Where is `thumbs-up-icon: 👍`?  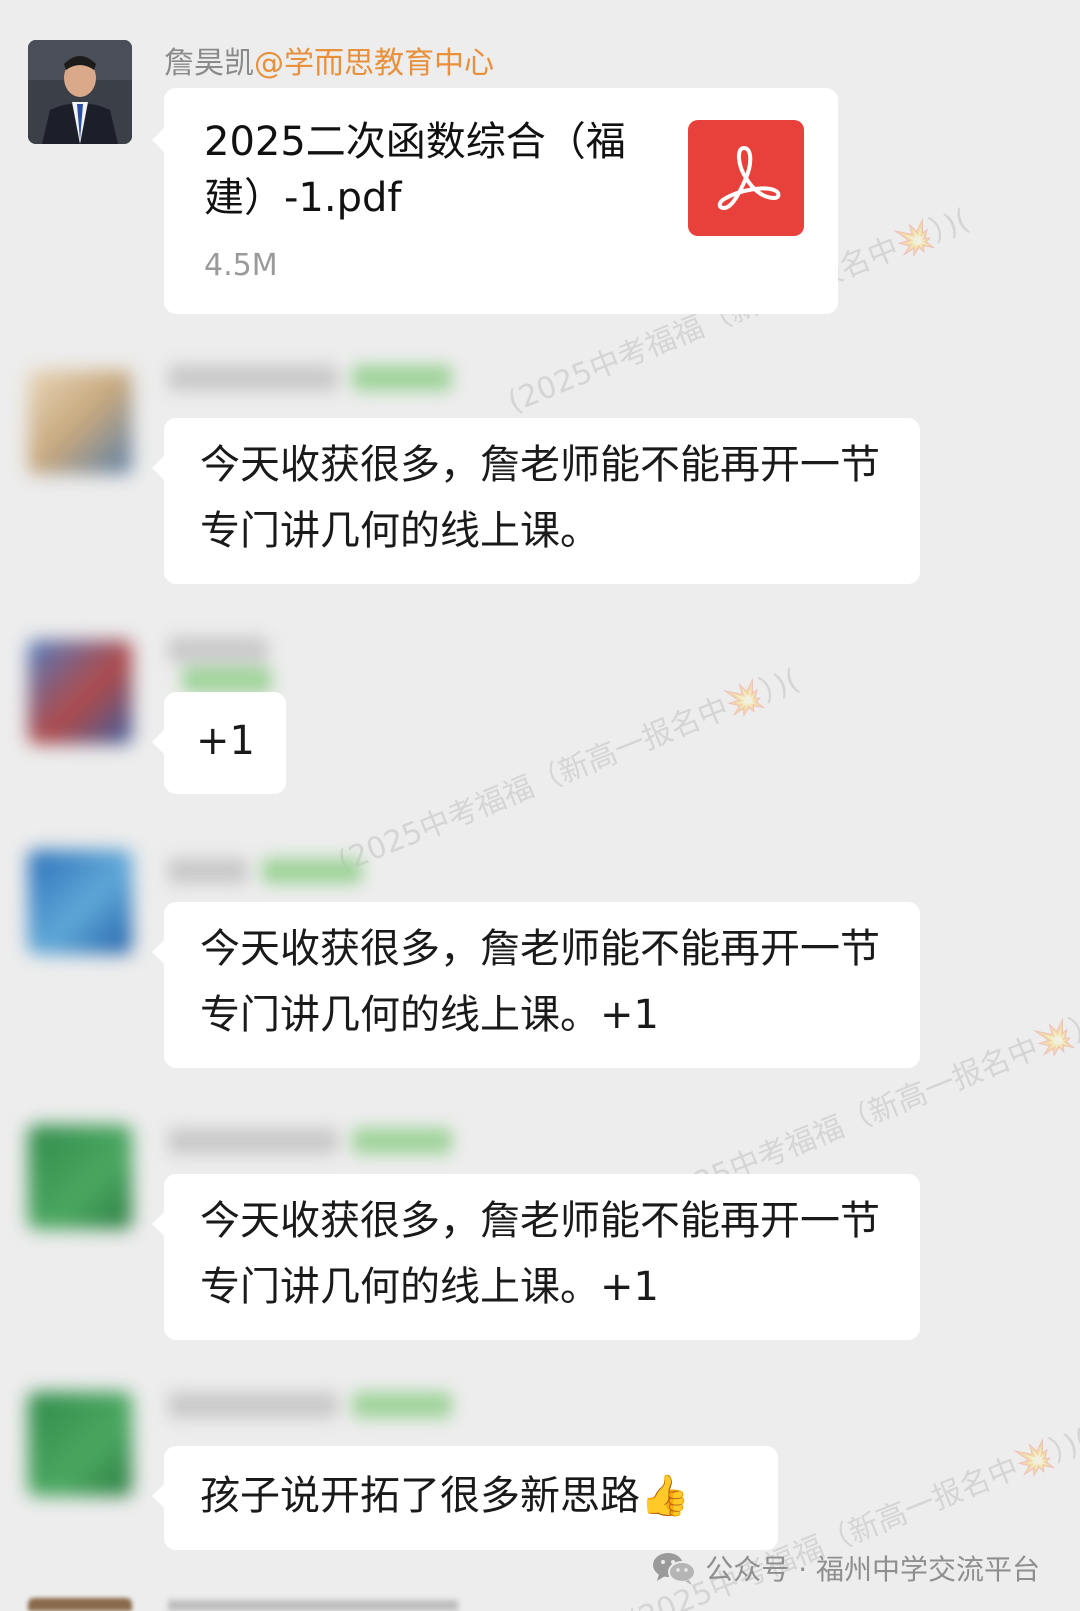 thumbs-up-icon: 👍 is located at coordinates (665, 1496).